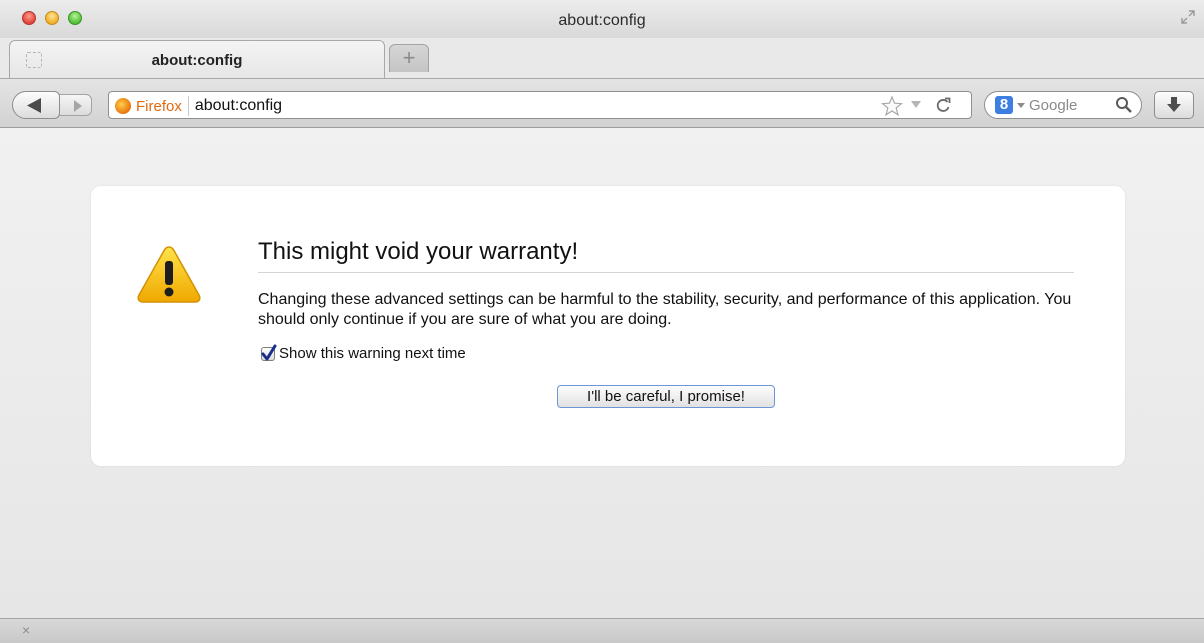 This screenshot has width=1204, height=643. I want to click on tab-about-config: about:config, so click(197, 59).